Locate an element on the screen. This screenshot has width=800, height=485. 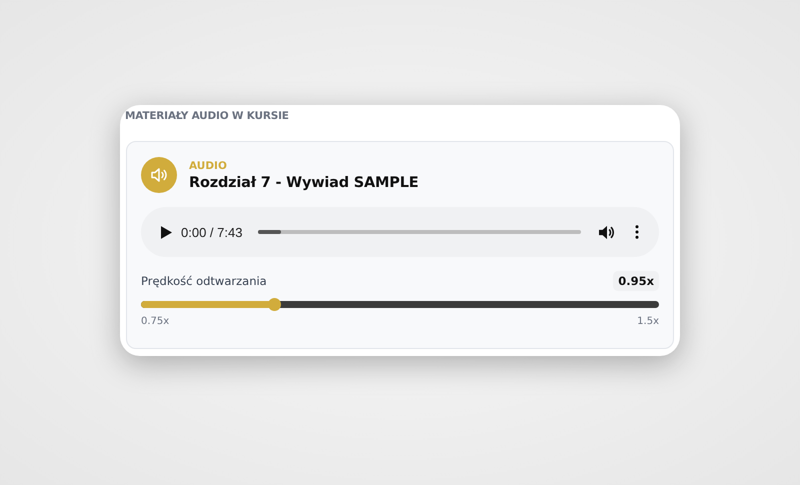
more-options-icon is located at coordinates (637, 232).